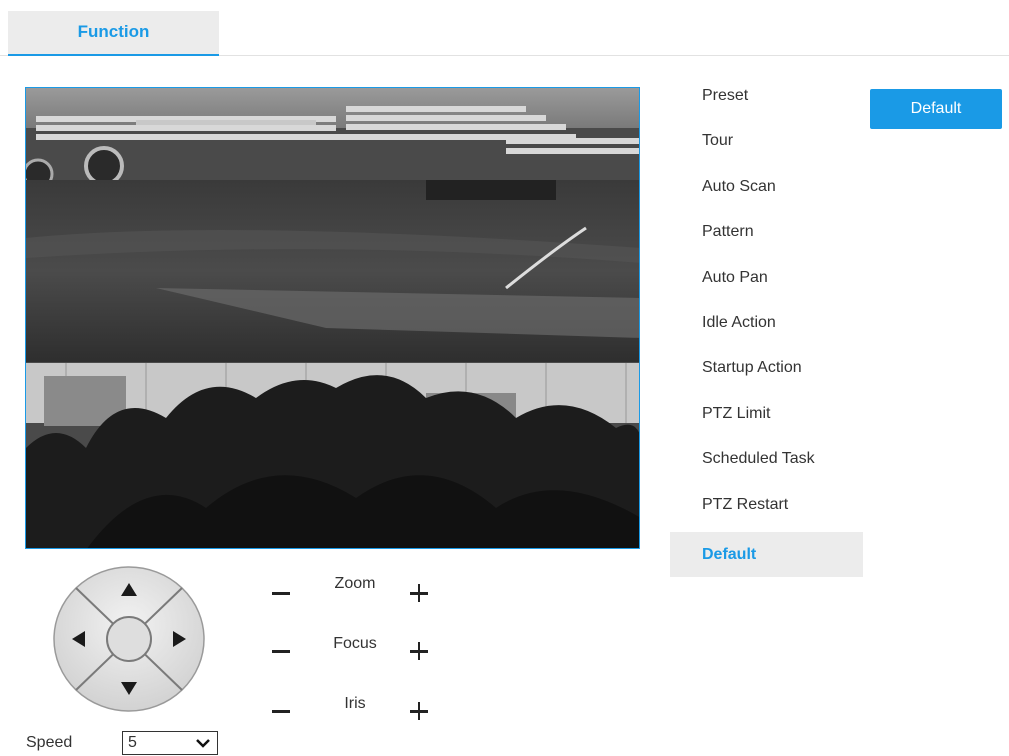 This screenshot has width=1009, height=756. What do you see at coordinates (170, 743) in the screenshot?
I see `speed-select: 5` at bounding box center [170, 743].